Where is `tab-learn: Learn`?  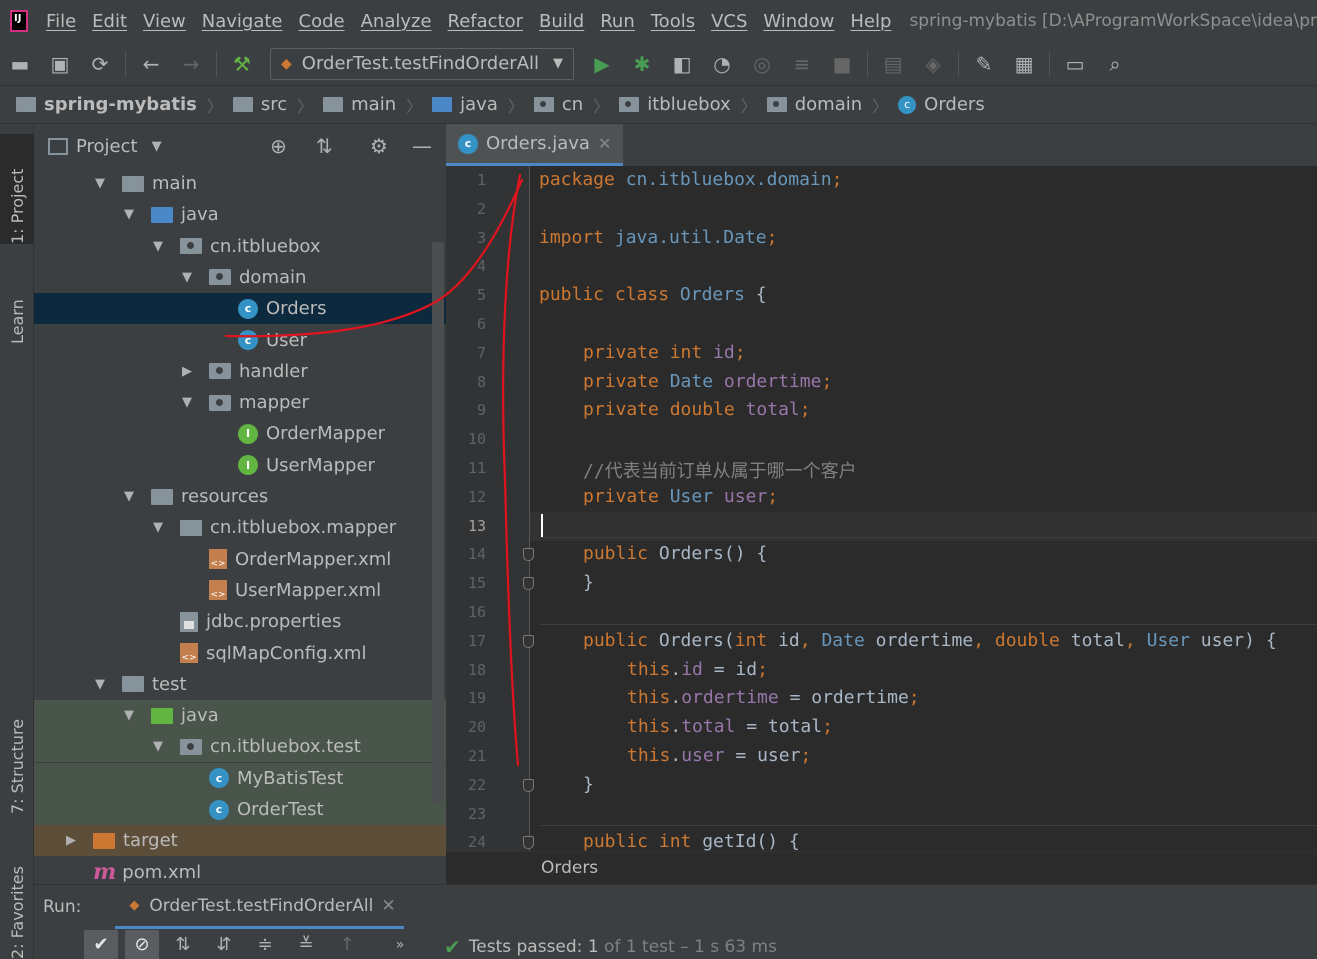 tab-learn: Learn is located at coordinates (17, 304).